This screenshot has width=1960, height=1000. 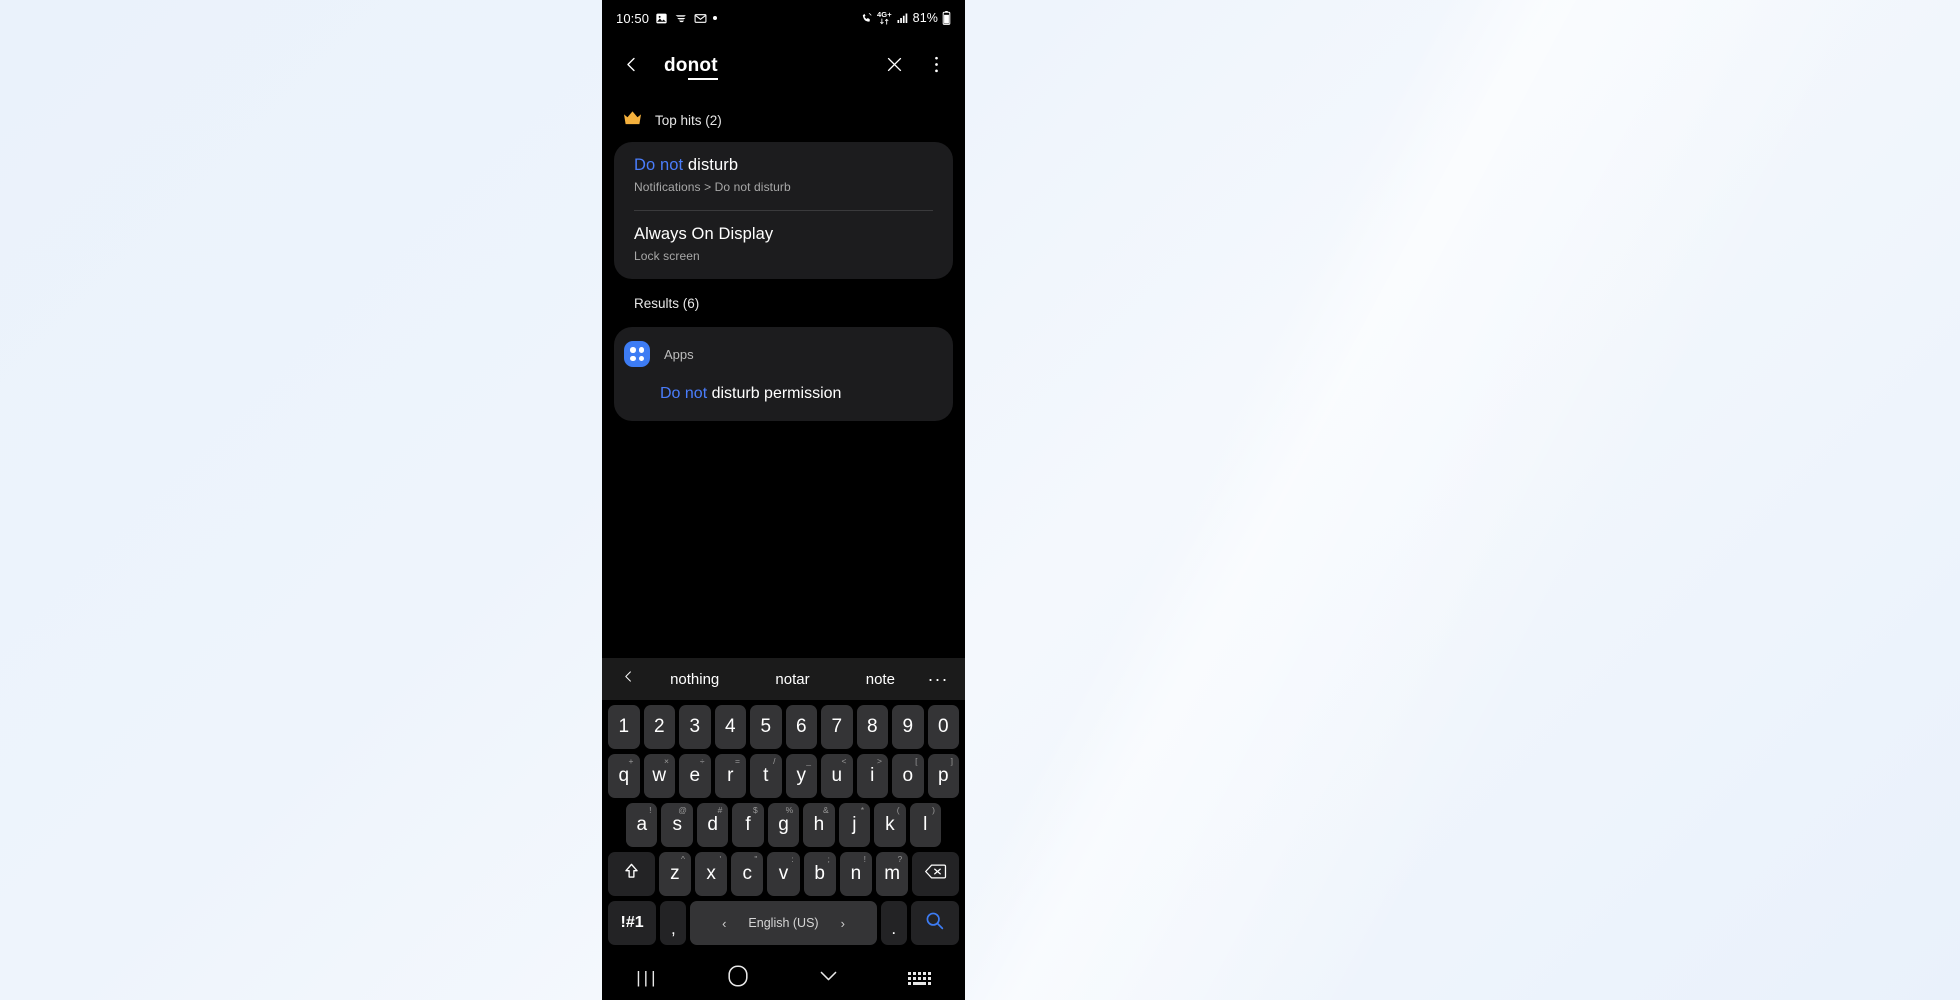 I want to click on key-label: h, so click(x=819, y=824).